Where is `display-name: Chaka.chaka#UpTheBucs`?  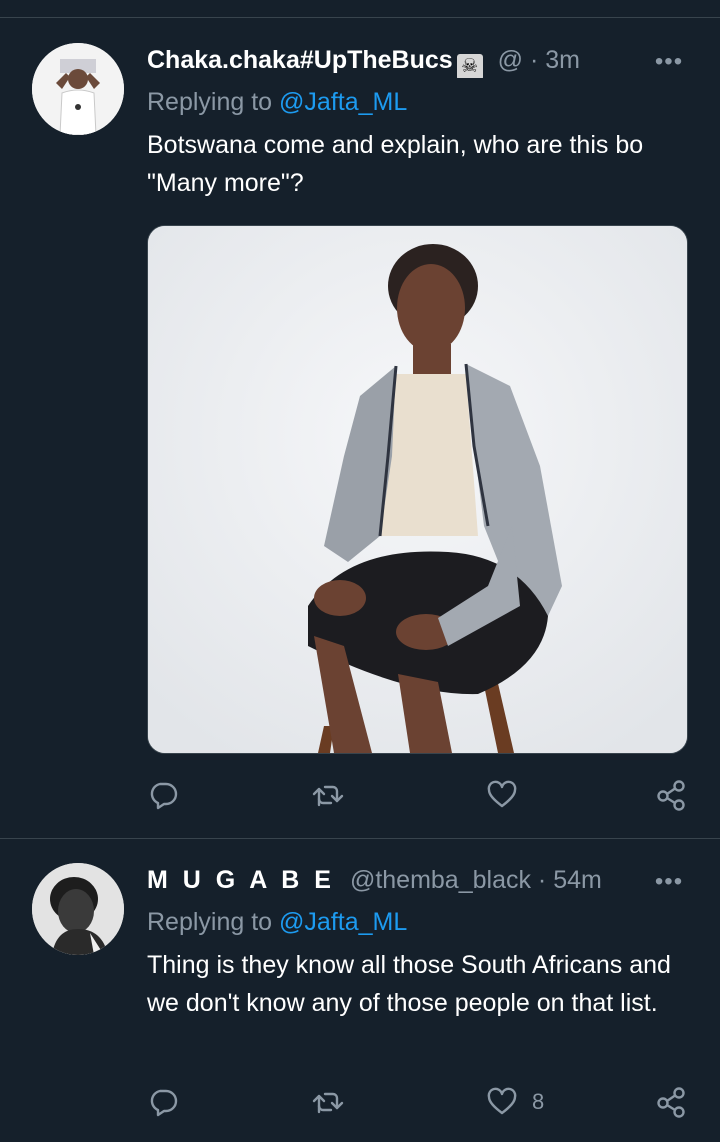 display-name: Chaka.chaka#UpTheBucs is located at coordinates (300, 60).